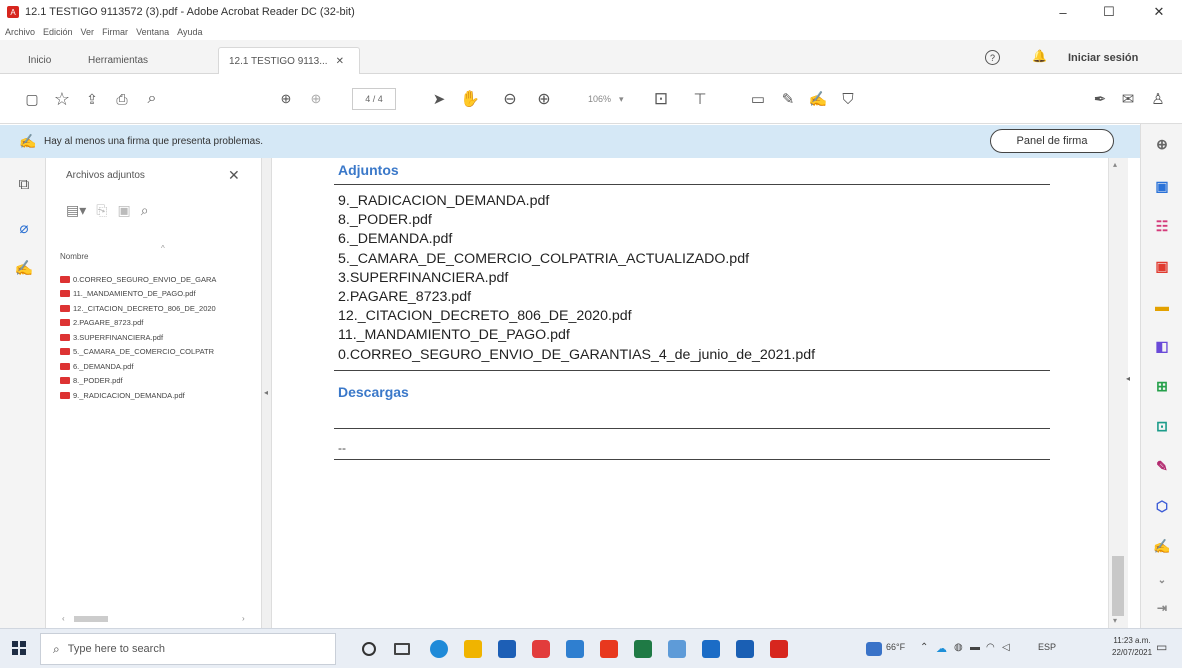 This screenshot has width=1182, height=668. What do you see at coordinates (39, 60) in the screenshot?
I see `tab-home: Inicio` at bounding box center [39, 60].